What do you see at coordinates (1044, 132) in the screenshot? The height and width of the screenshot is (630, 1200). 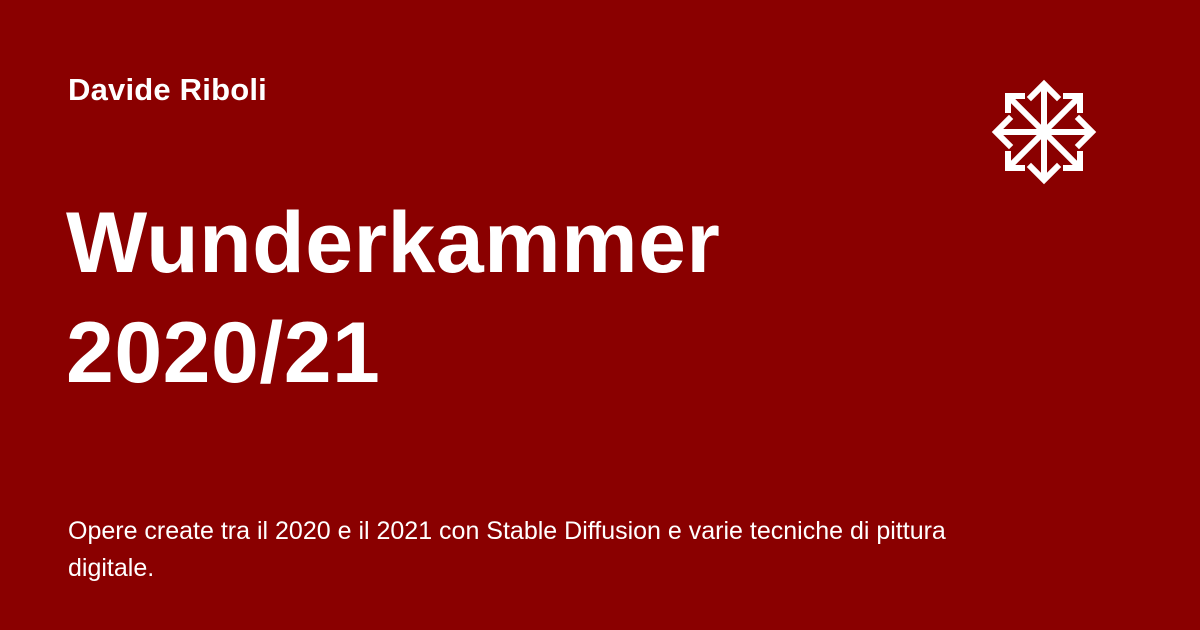 I see `eight-arrow-star-icon` at bounding box center [1044, 132].